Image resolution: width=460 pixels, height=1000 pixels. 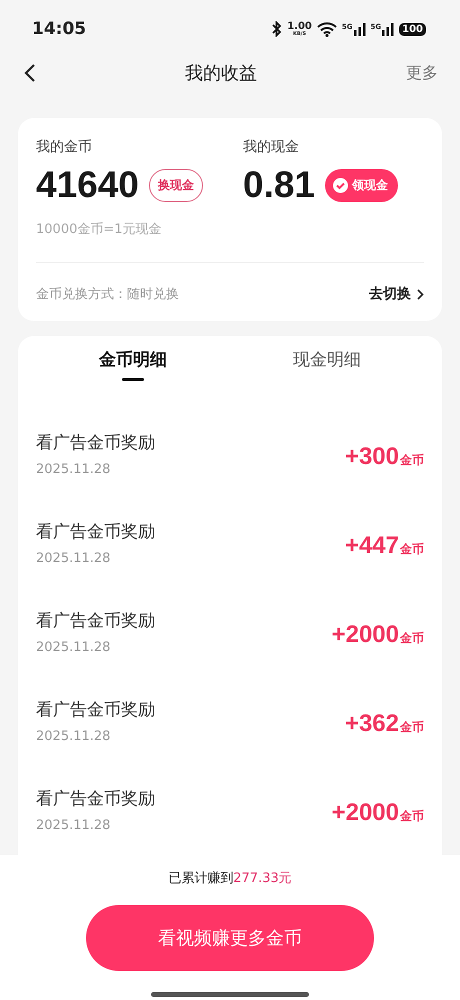 I want to click on cash-value: 0.81, so click(x=279, y=185).